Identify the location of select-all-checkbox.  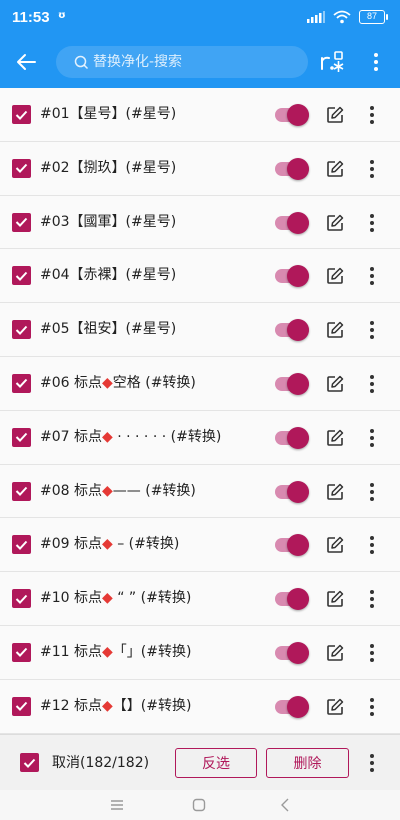
(29, 762).